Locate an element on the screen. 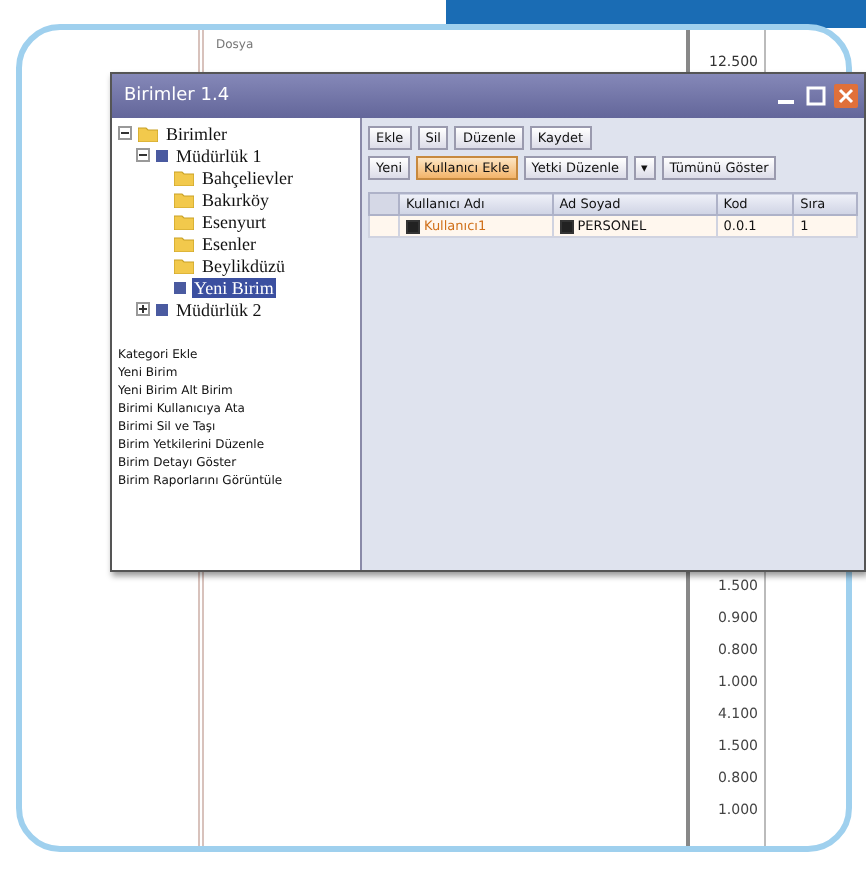 This screenshot has height=874, width=866. expand-icon is located at coordinates (143, 309).